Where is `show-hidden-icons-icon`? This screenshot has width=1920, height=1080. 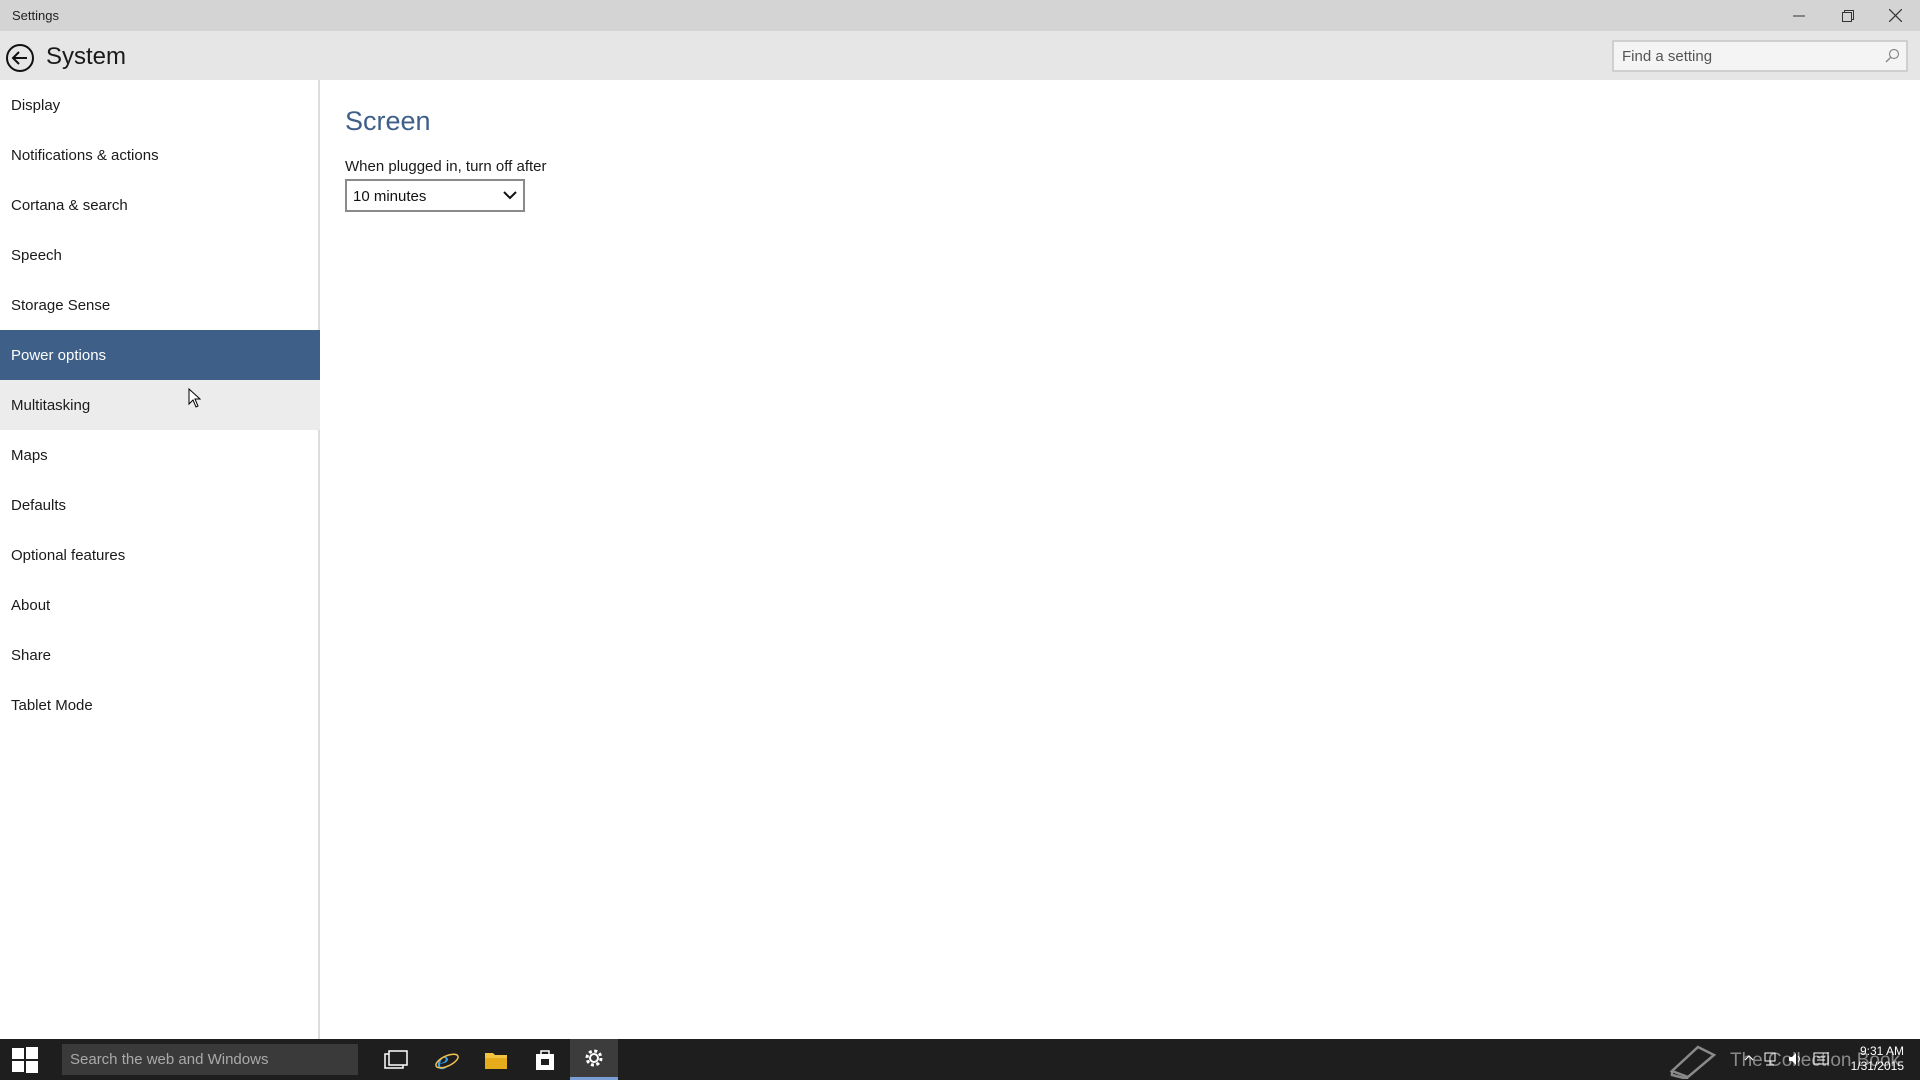 show-hidden-icons-icon is located at coordinates (1749, 1058).